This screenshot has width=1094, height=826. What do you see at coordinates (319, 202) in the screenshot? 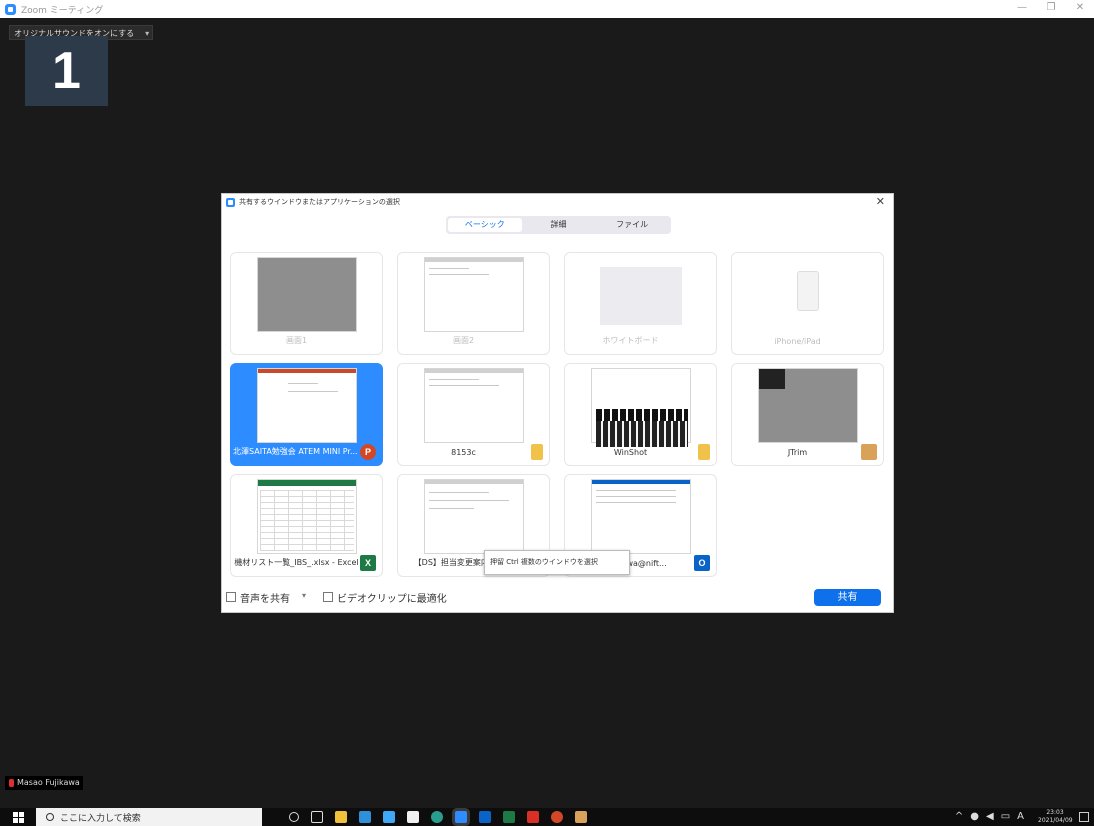
I see `dialog-title: 共有するウインドウまたはアプリケーションの選択` at bounding box center [319, 202].